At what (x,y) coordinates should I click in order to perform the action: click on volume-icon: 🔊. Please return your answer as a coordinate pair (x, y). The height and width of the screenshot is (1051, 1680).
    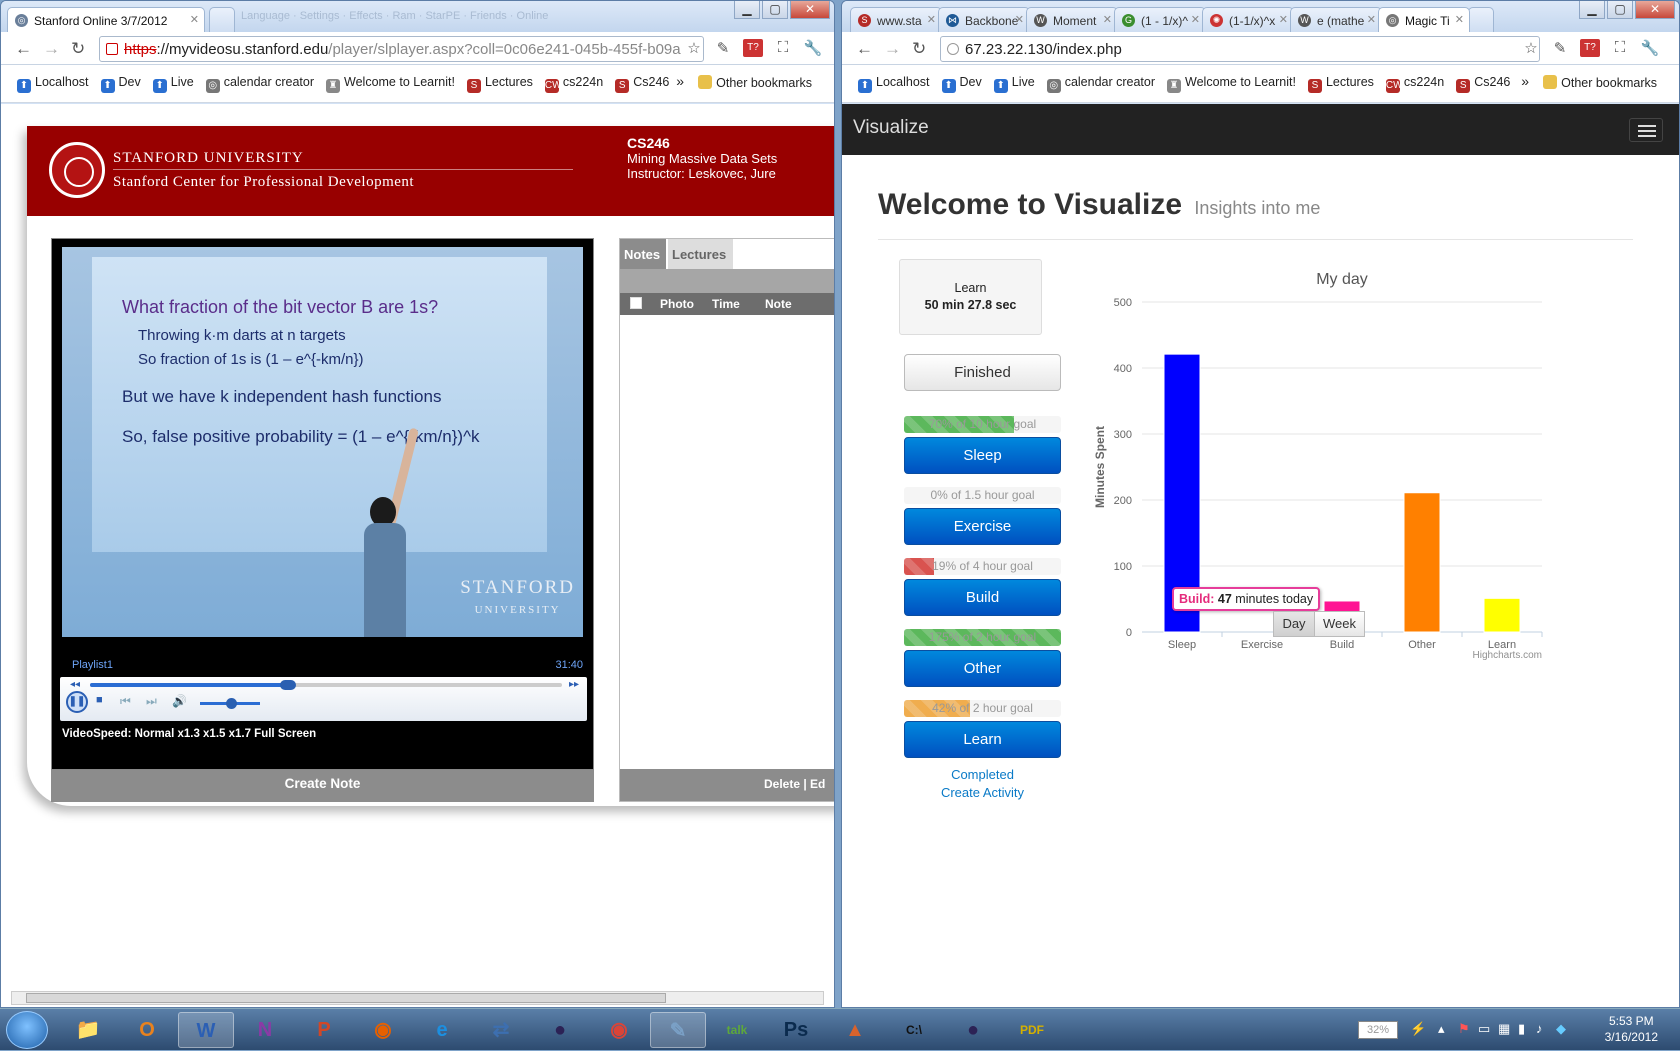
    Looking at the image, I should click on (179, 701).